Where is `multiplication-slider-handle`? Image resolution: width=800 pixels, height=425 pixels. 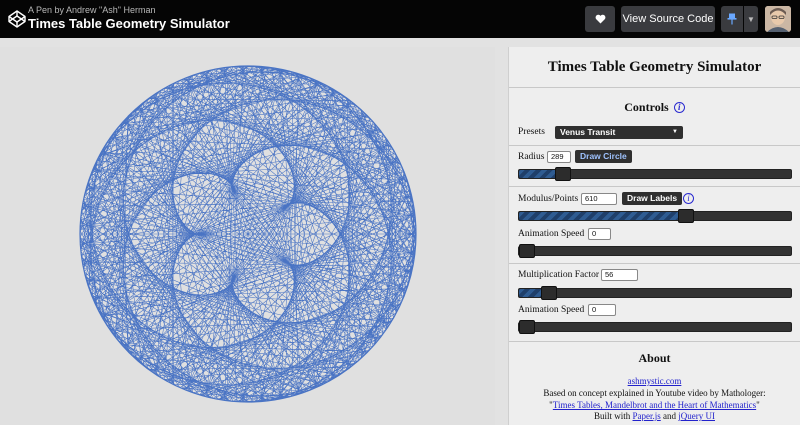
multiplication-slider-handle is located at coordinates (549, 293).